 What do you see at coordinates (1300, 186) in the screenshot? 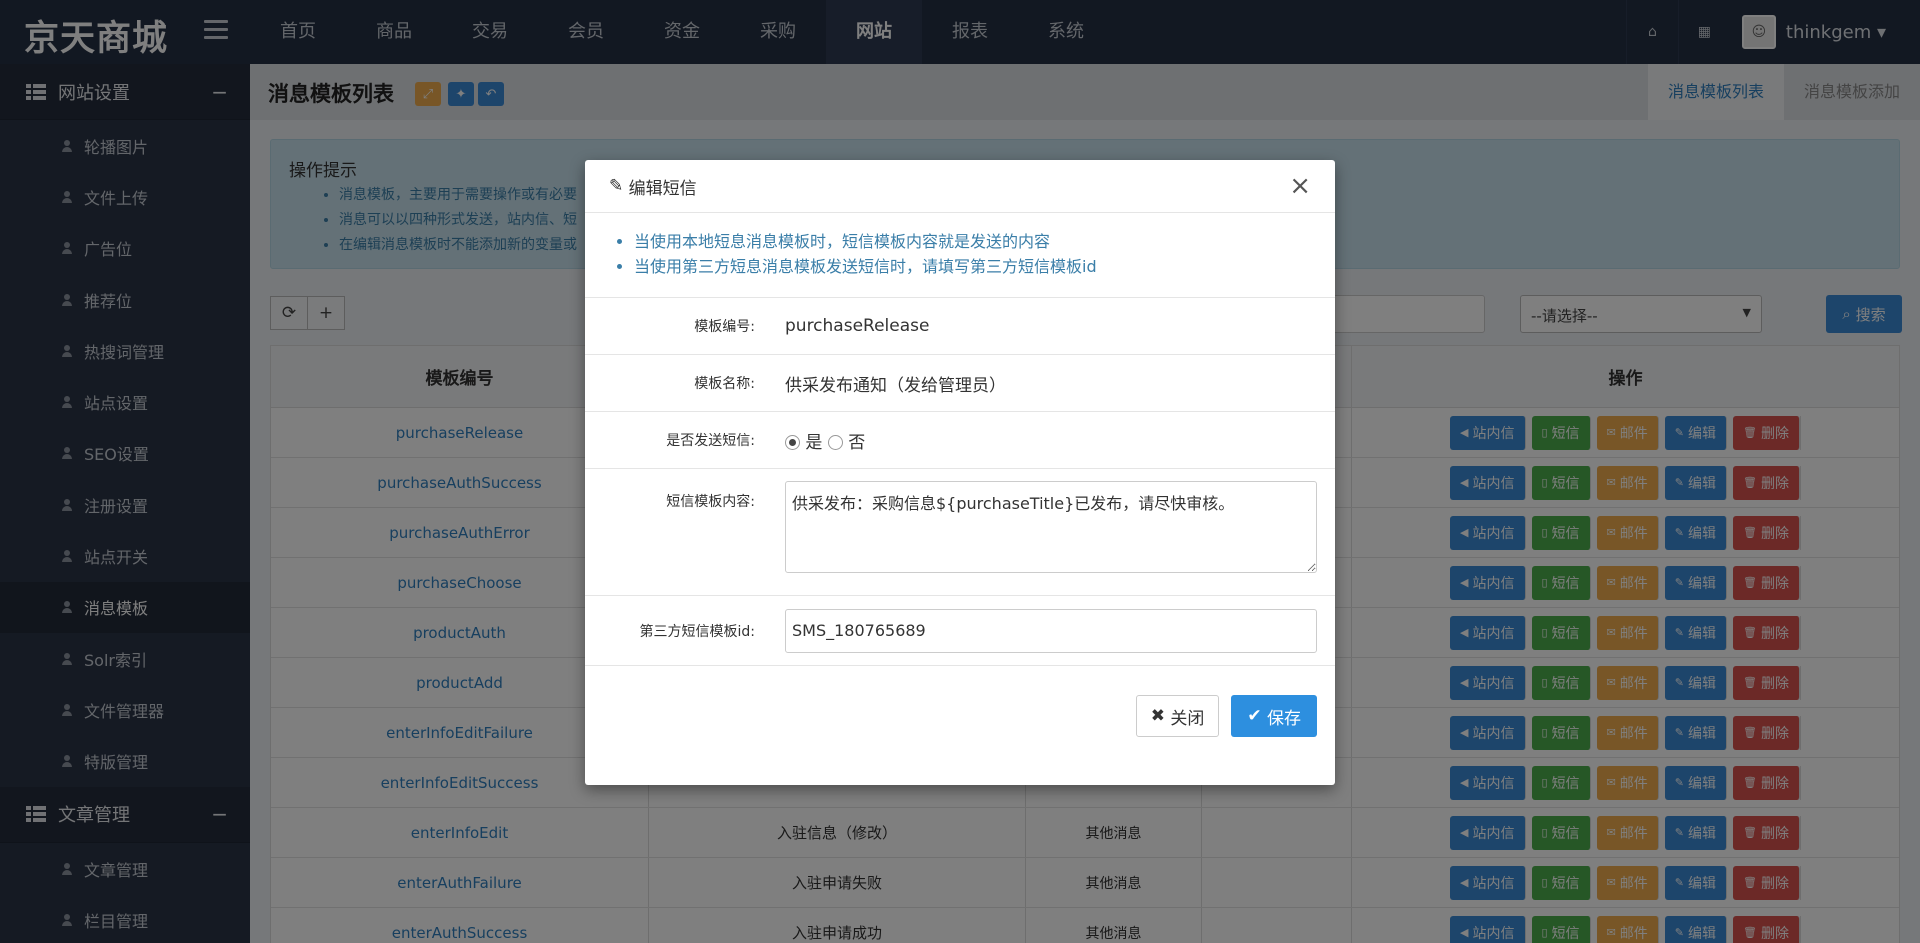
I see `close-icon: ×` at bounding box center [1300, 186].